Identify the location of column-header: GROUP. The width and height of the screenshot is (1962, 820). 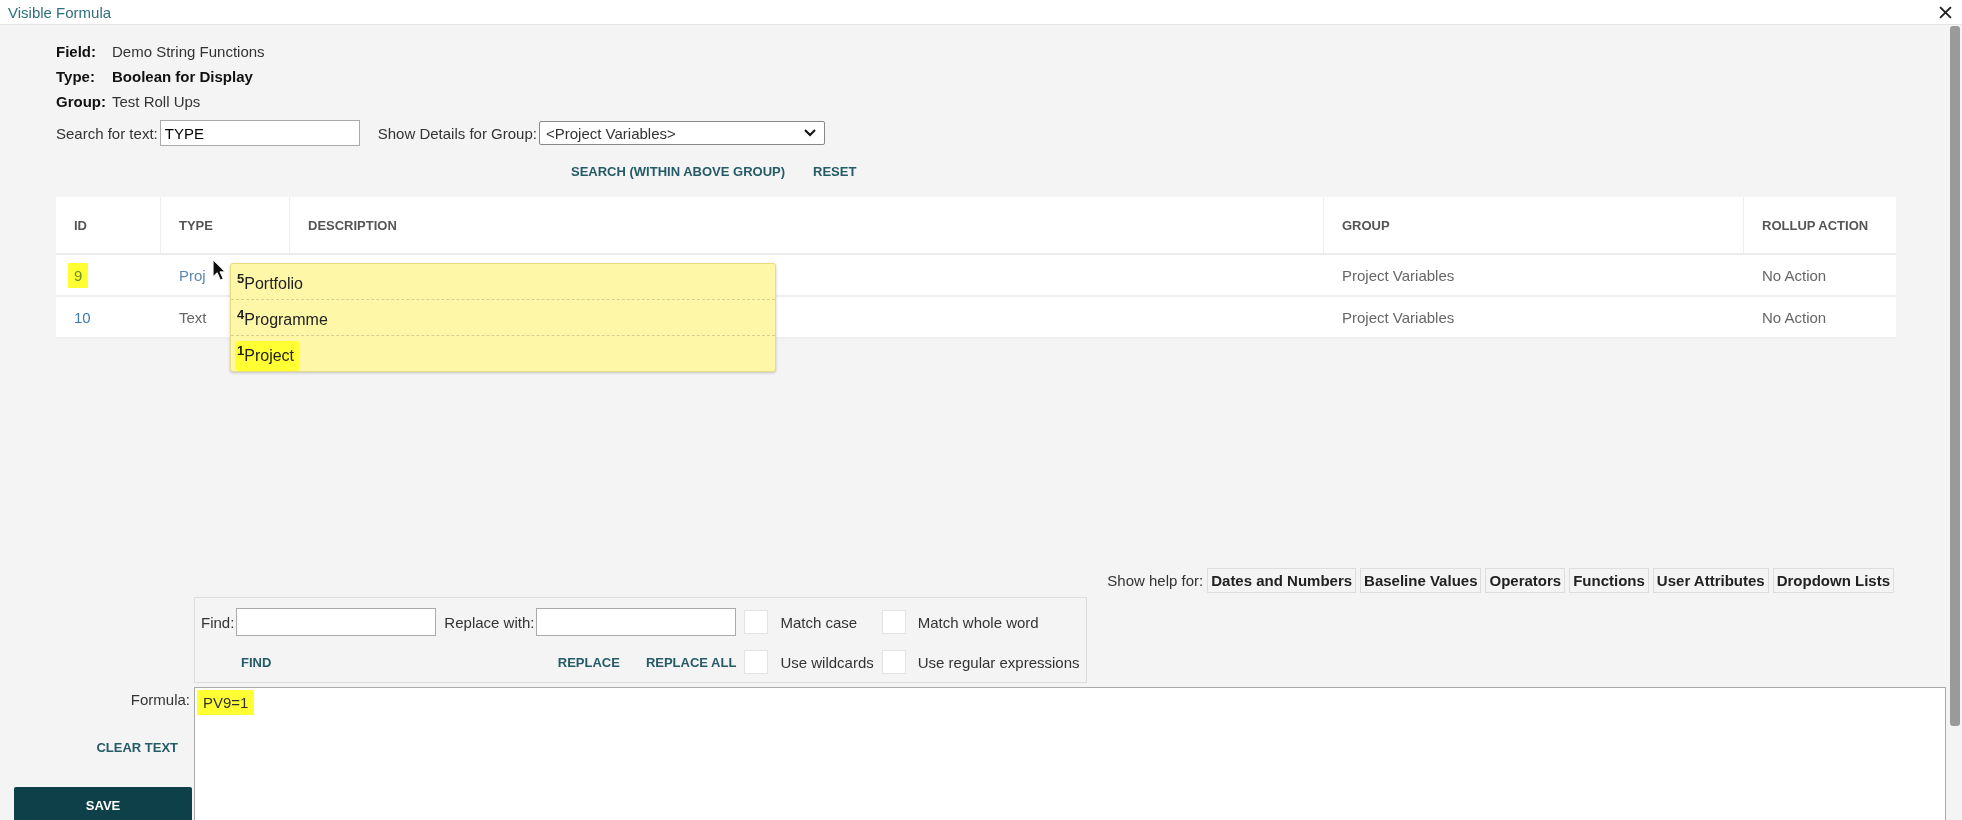
(1534, 225).